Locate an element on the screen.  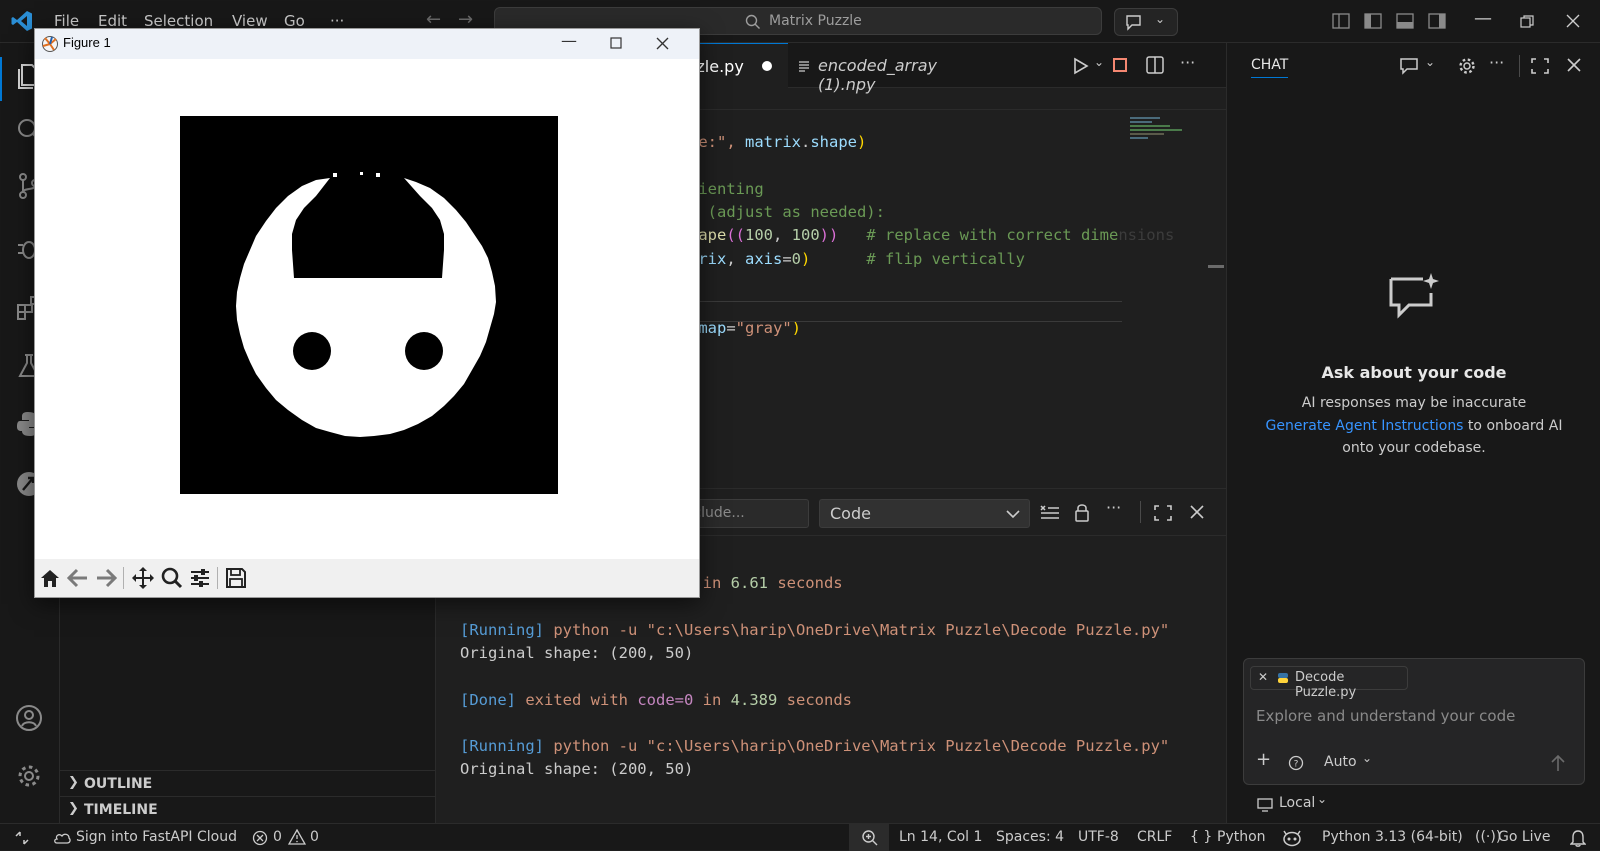
send-arrow-icon is located at coordinates (1558, 763).